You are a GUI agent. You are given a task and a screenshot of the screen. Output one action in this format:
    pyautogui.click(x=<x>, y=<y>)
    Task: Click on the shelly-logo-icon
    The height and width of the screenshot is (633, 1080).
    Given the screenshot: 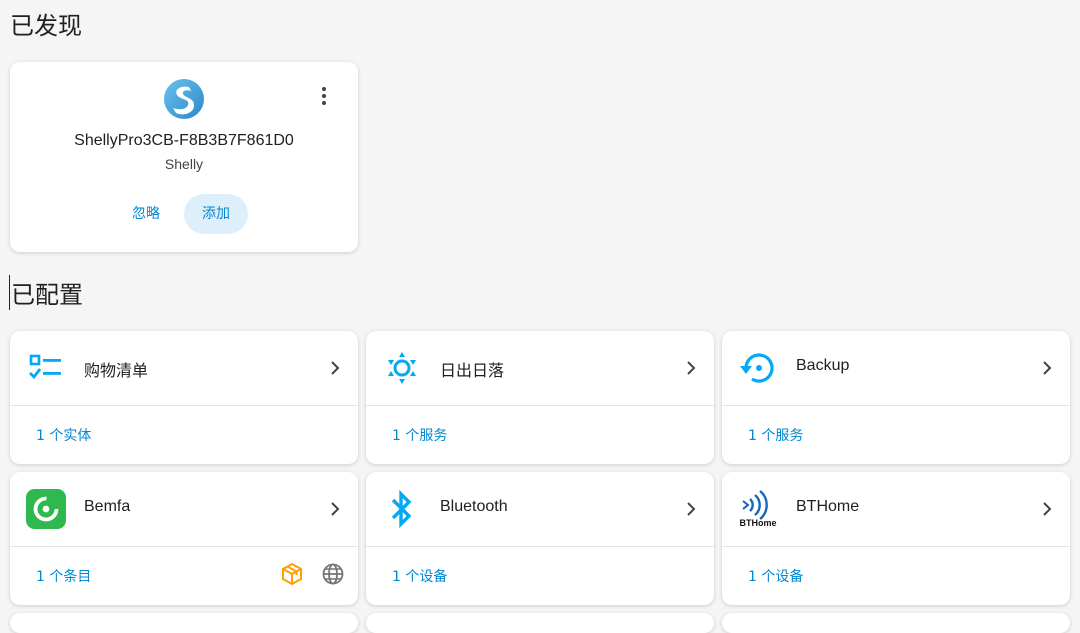 What is the action you would take?
    pyautogui.click(x=184, y=99)
    